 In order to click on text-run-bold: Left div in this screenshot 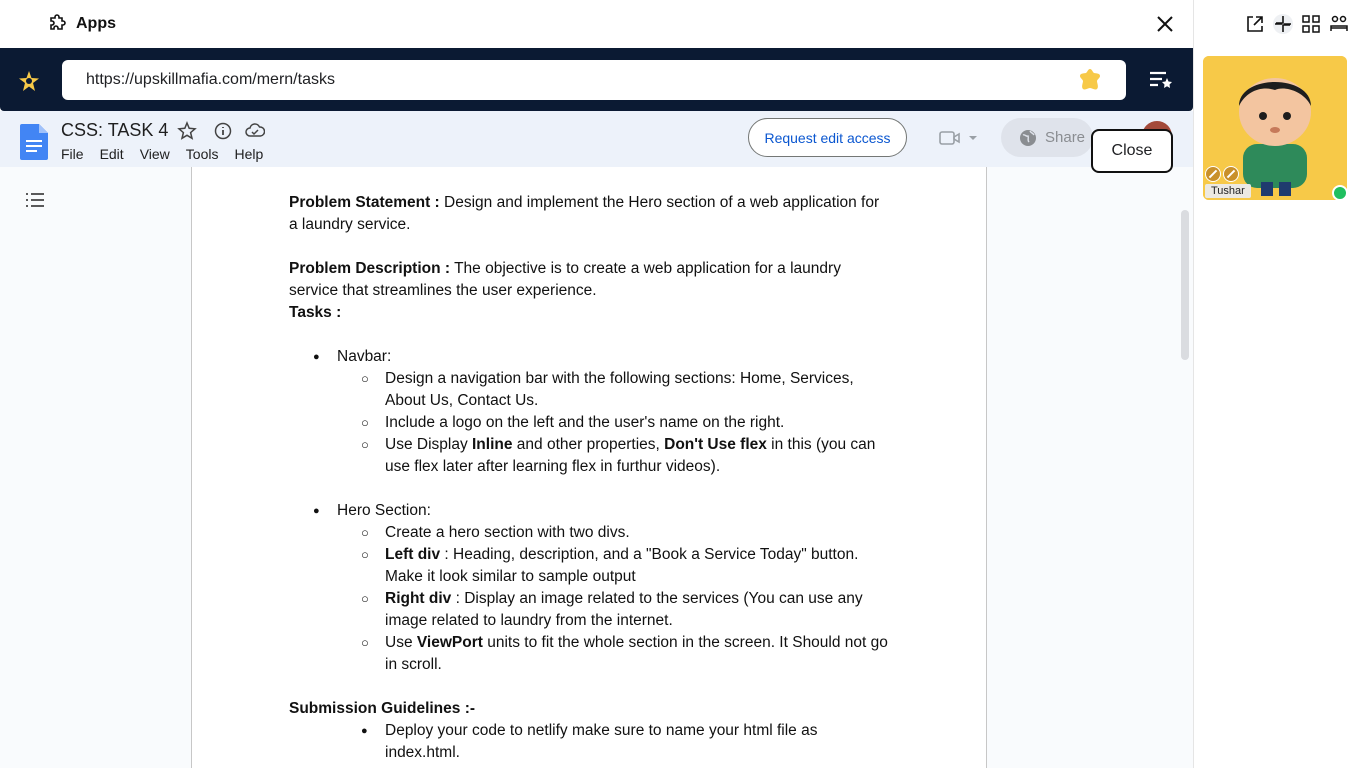, I will do `click(413, 554)`.